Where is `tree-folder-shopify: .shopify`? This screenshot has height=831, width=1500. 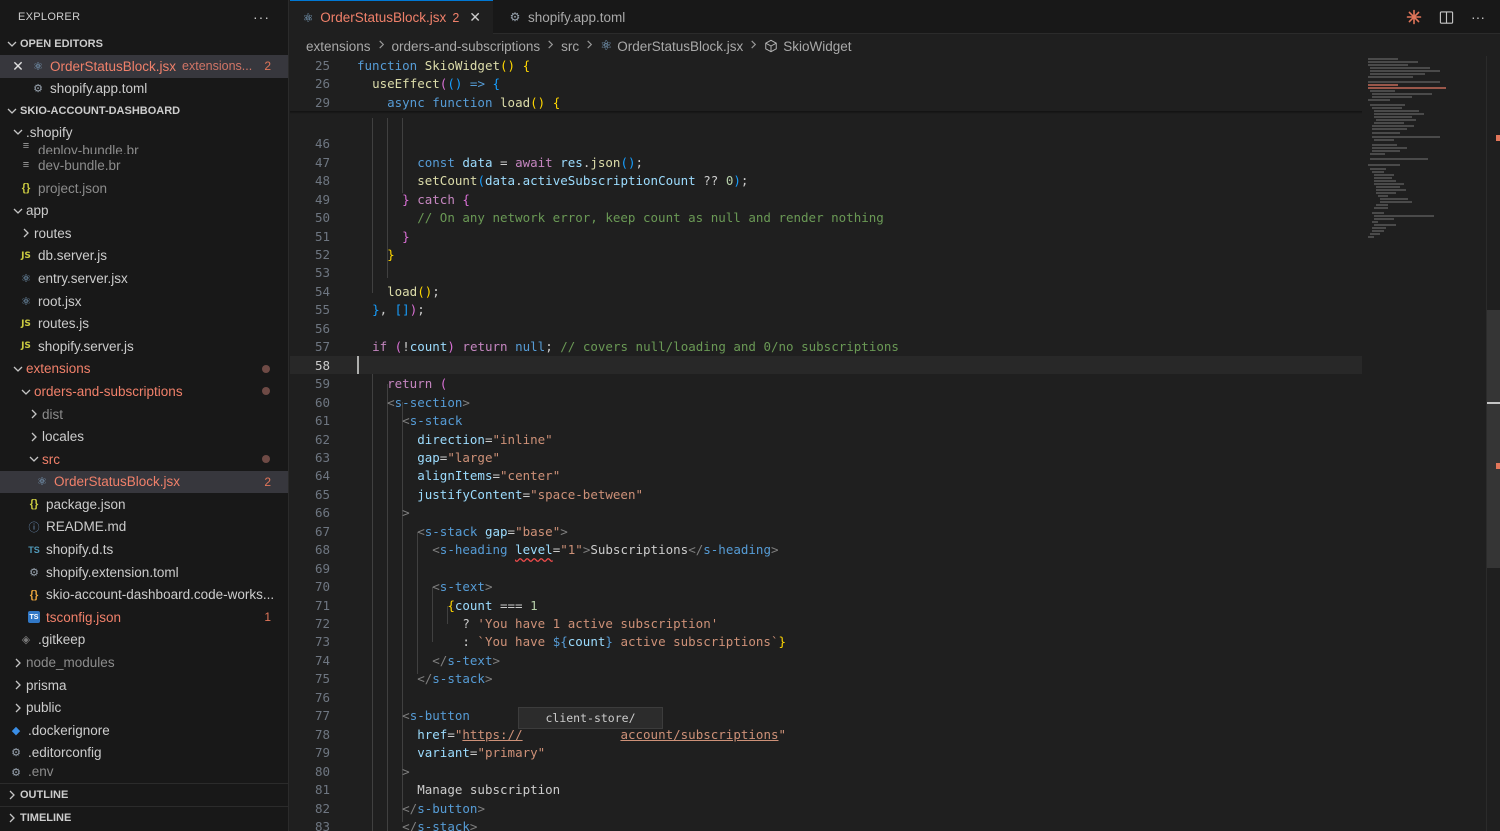
tree-folder-shopify: .shopify is located at coordinates (144, 132).